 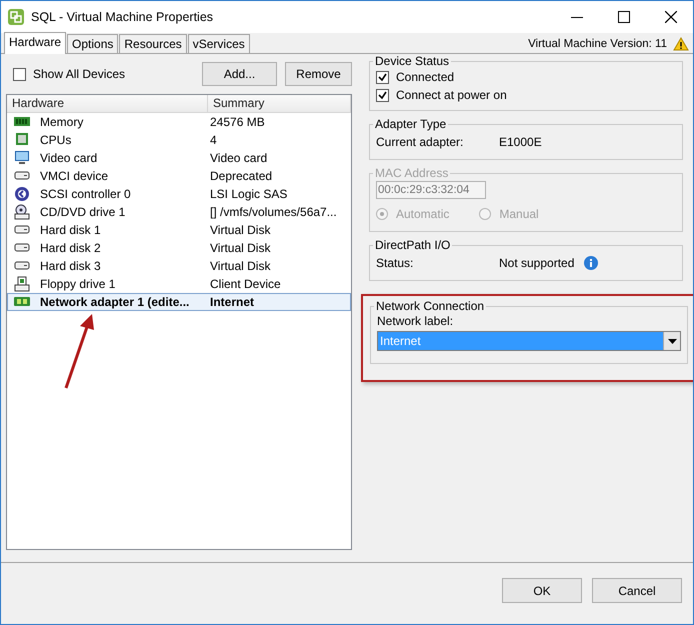 I want to click on table-cell: CD/DVD drive 1, so click(x=83, y=212).